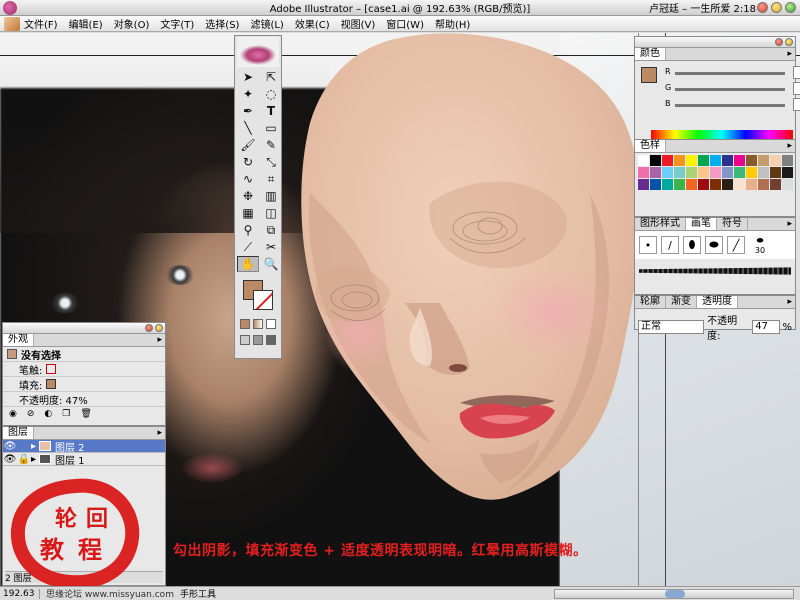  Describe the element at coordinates (248, 94) in the screenshot. I see `magic-wand-tool-icon: ✦` at that location.